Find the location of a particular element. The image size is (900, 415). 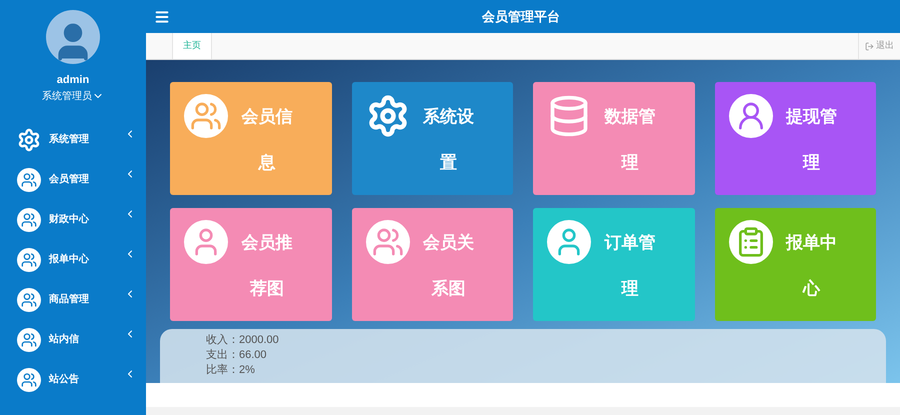

sidebar-item: 会员管理 is located at coordinates (73, 180).